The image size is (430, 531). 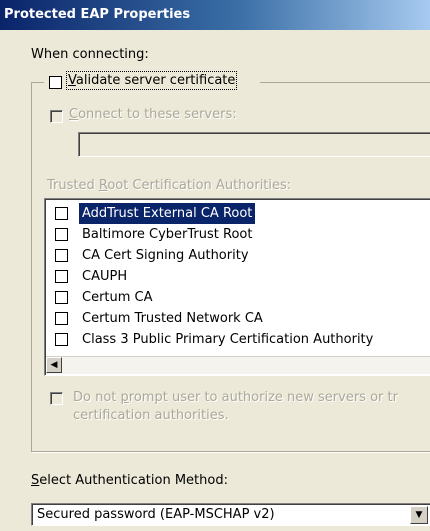 What do you see at coordinates (167, 234) in the screenshot?
I see `list-item-label: Baltimore CyberTrust Root` at bounding box center [167, 234].